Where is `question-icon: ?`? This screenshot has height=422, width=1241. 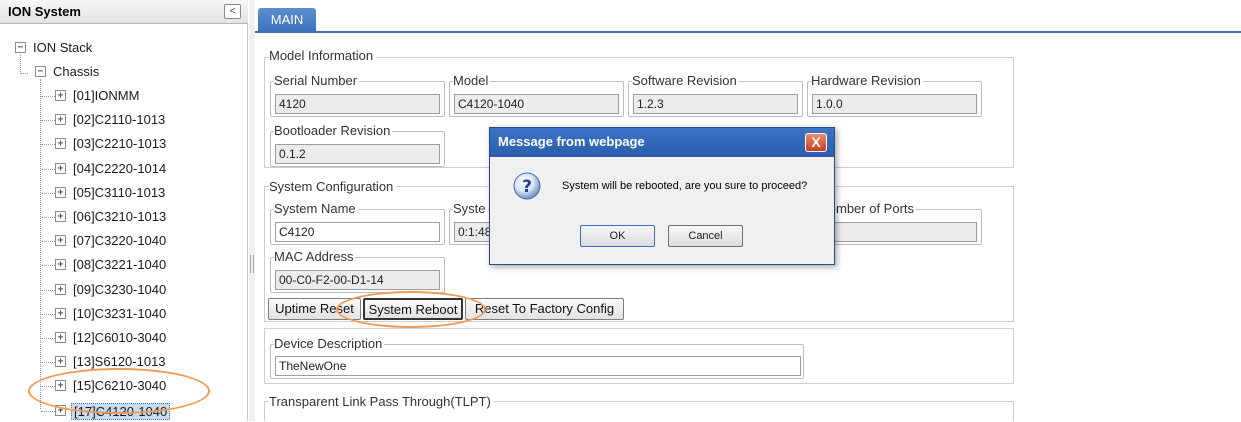 question-icon: ? is located at coordinates (527, 186).